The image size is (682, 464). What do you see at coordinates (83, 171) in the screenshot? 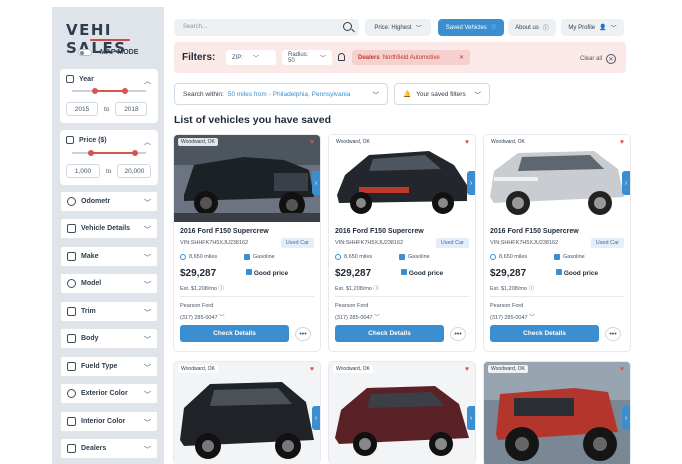
I see `price-min-input: 1,000` at bounding box center [83, 171].